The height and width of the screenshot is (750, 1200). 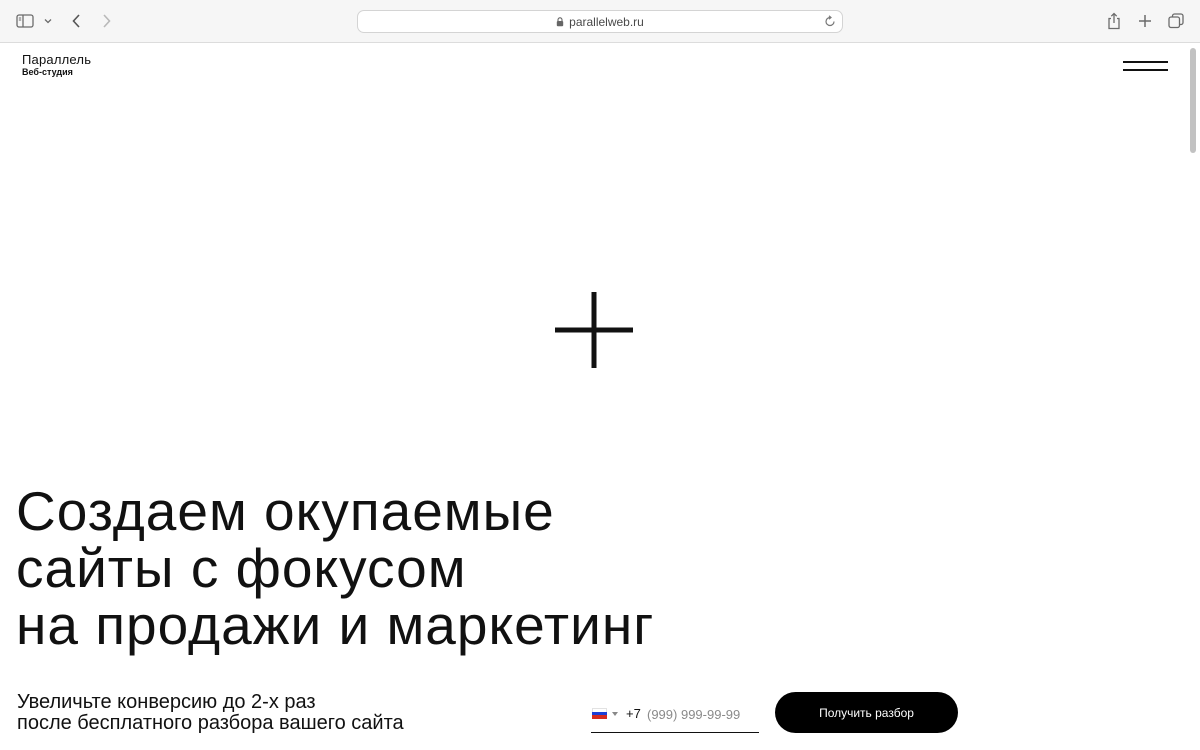 I want to click on chevron-left-icon, so click(x=76, y=21).